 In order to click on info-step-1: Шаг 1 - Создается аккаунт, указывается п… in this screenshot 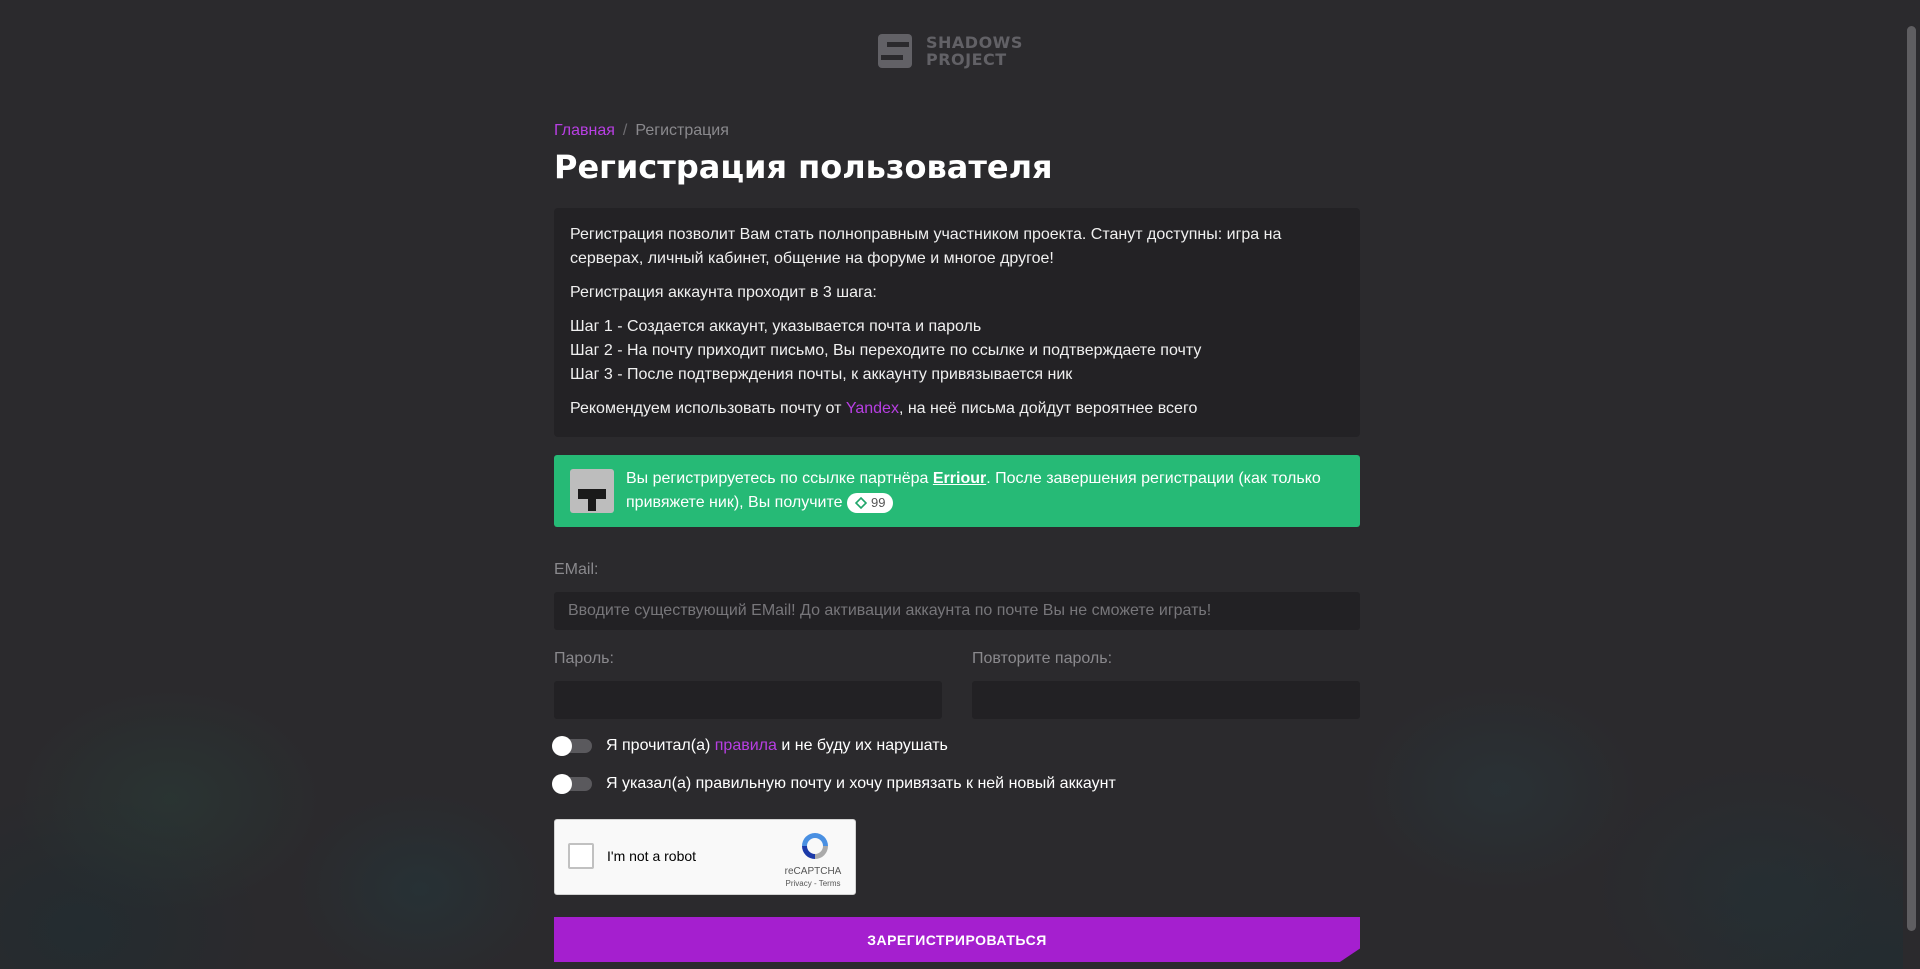, I will do `click(776, 326)`.